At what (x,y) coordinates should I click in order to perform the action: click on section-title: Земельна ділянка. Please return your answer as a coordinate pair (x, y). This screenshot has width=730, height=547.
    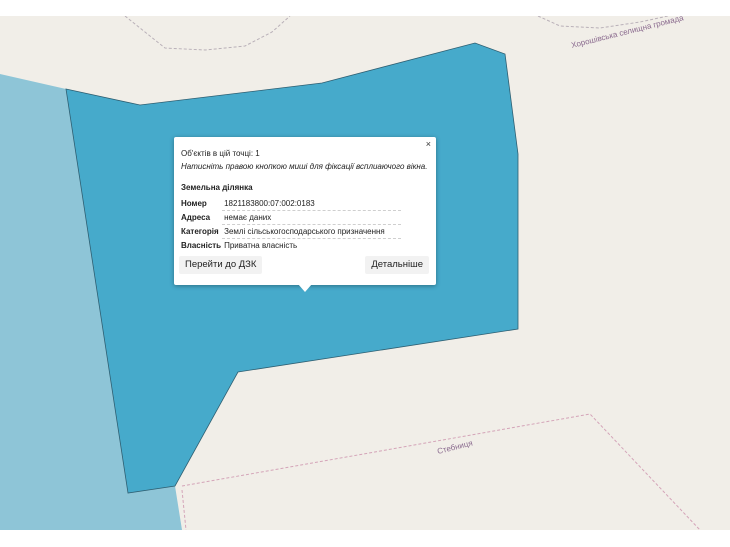
    Looking at the image, I should click on (217, 187).